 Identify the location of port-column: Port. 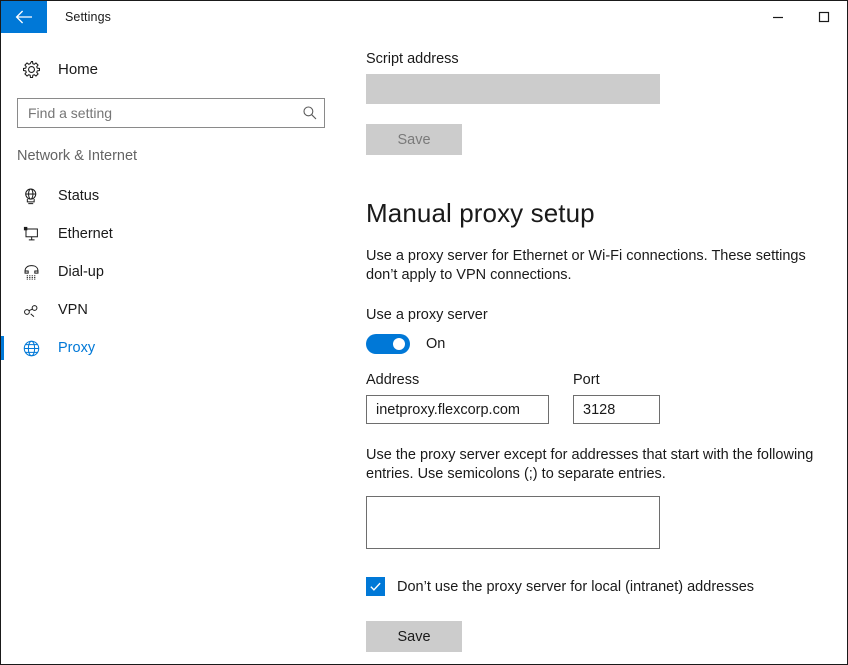
(616, 398).